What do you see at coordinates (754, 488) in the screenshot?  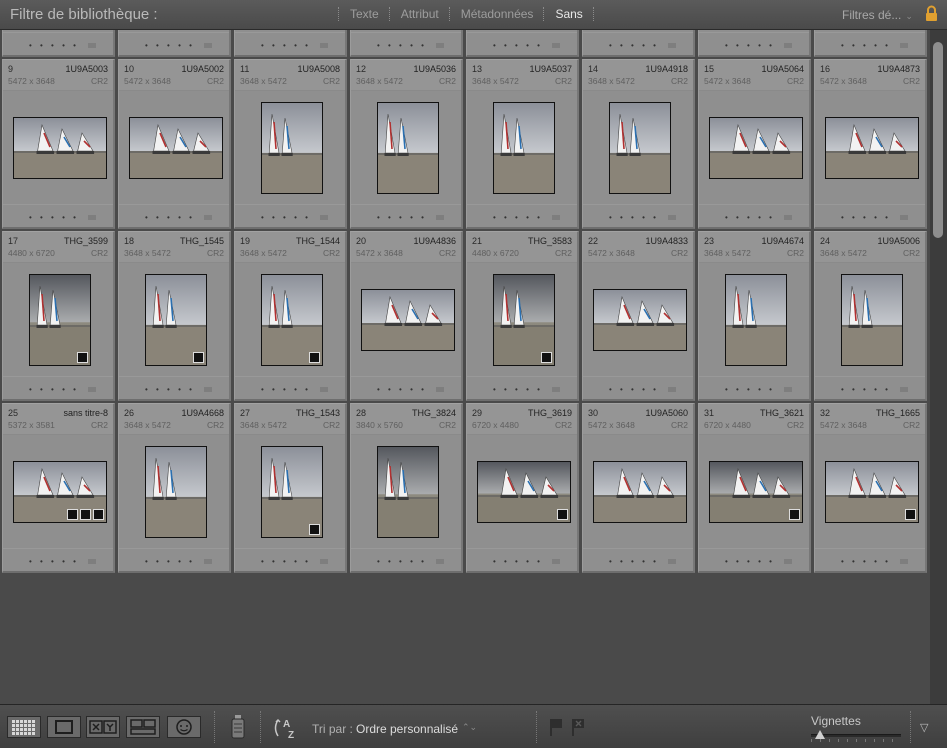 I see `photo-cell: 31 THG_3621 6720 x 4480 CR2 • • • • •` at bounding box center [754, 488].